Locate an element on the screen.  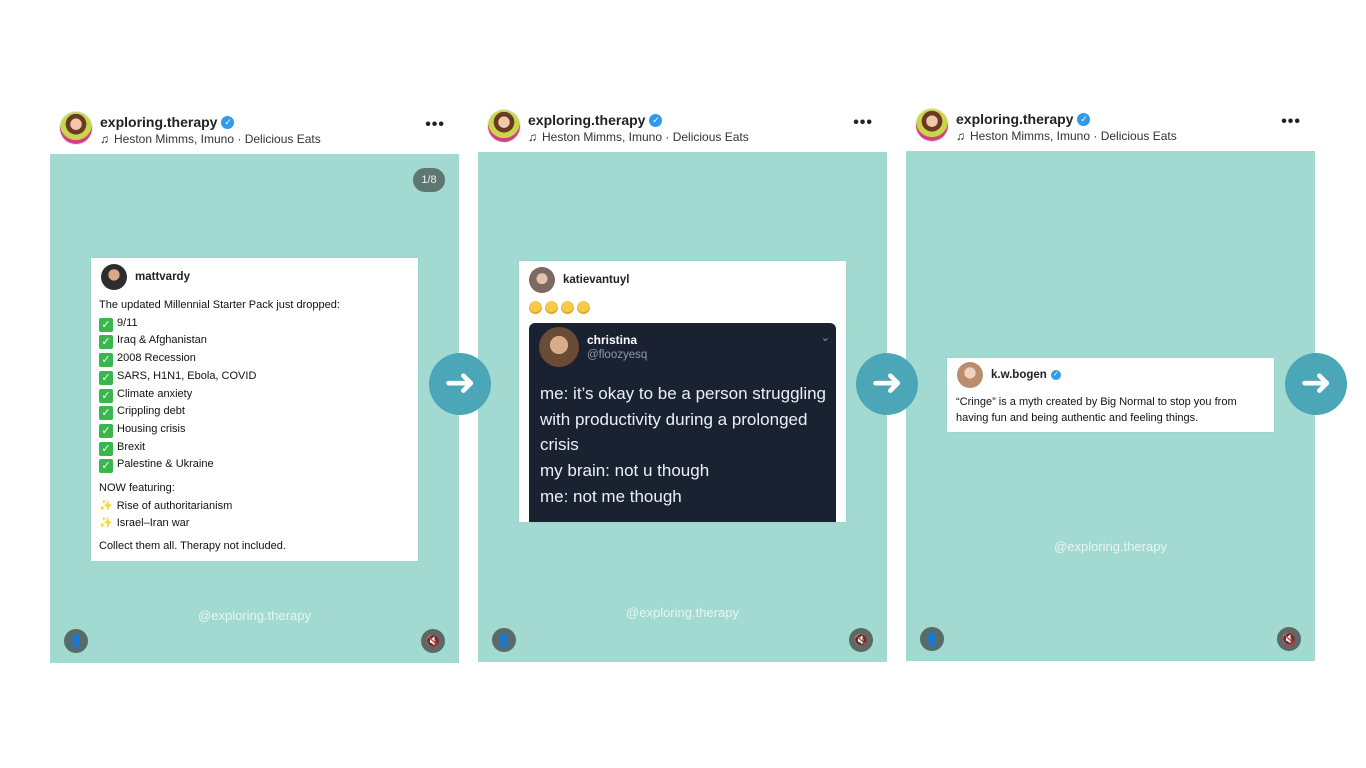
embedded-tweet-header: christina @floozyesq is located at coordinates (593, 347).